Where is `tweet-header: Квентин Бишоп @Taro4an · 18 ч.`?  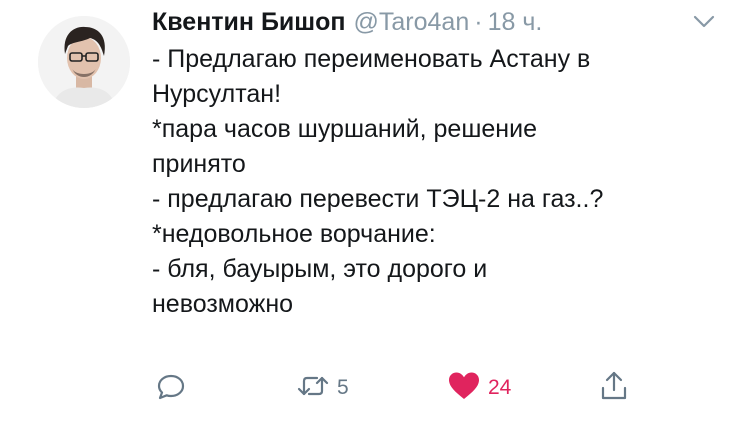
tweet-header: Квентин Бишоп @Taro4an · 18 ч. is located at coordinates (347, 24).